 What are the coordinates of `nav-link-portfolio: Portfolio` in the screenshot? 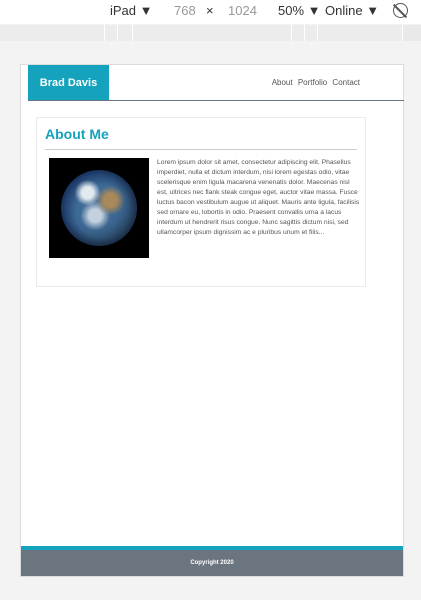 It's located at (312, 82).